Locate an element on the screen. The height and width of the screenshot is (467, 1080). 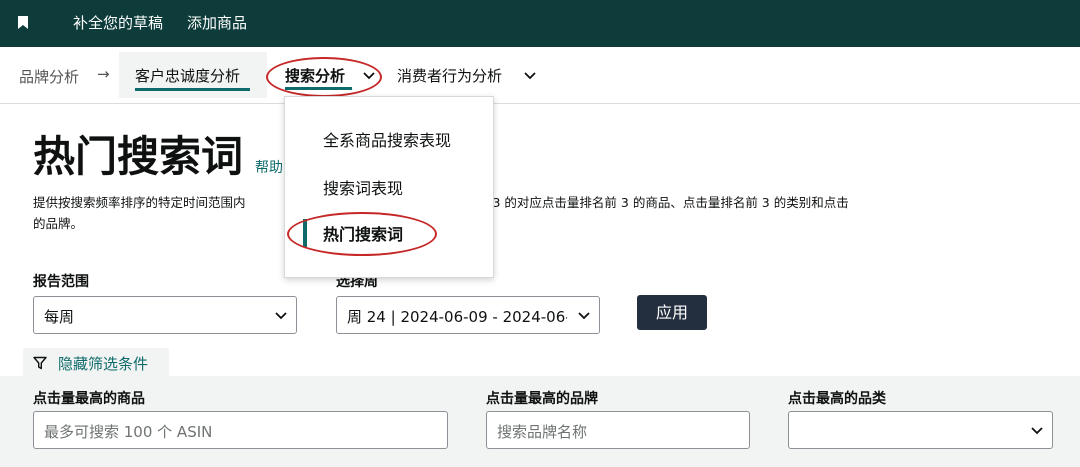
apply-button: 应用 is located at coordinates (672, 312).